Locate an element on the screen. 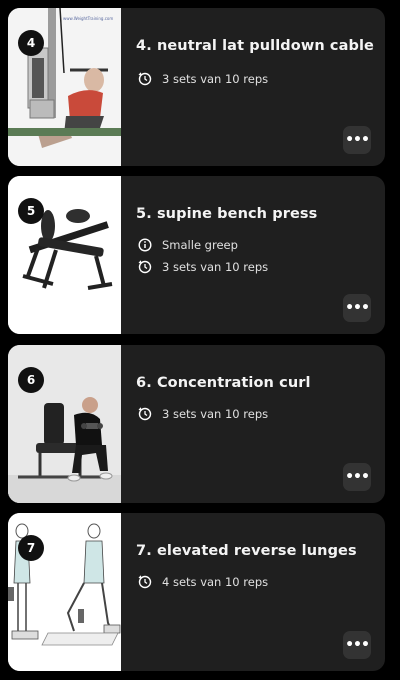 The width and height of the screenshot is (400, 680). info-row: Smalle greep is located at coordinates (188, 245).